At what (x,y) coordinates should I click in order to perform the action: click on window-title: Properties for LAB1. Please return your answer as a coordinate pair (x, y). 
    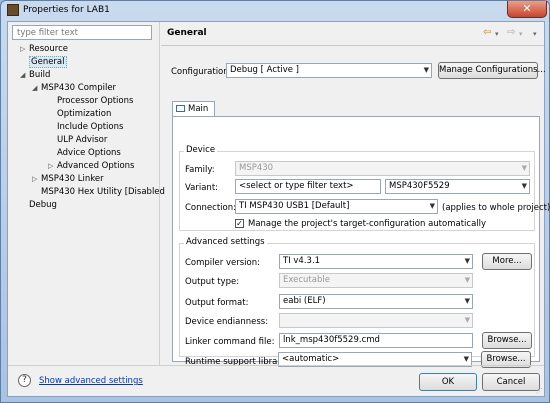
    Looking at the image, I should click on (66, 10).